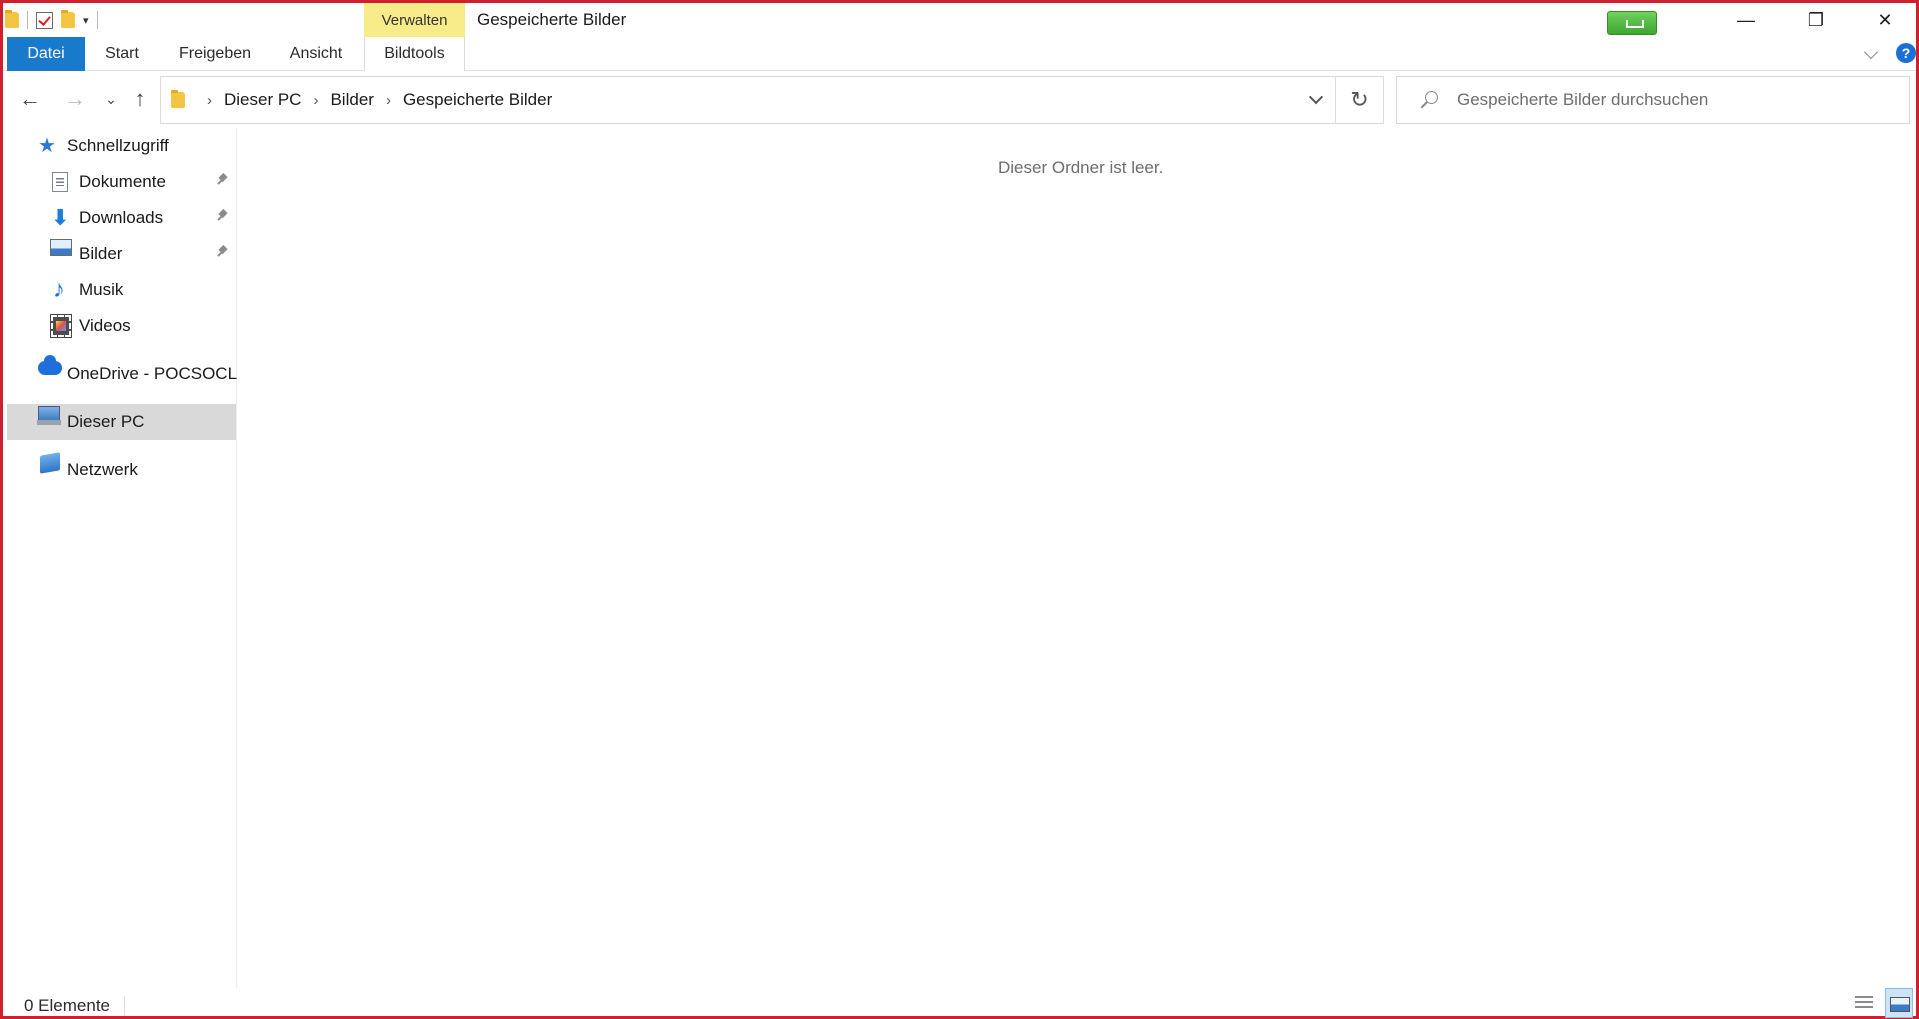 The height and width of the screenshot is (1019, 1919). I want to click on tab-view: Ansicht, so click(316, 54).